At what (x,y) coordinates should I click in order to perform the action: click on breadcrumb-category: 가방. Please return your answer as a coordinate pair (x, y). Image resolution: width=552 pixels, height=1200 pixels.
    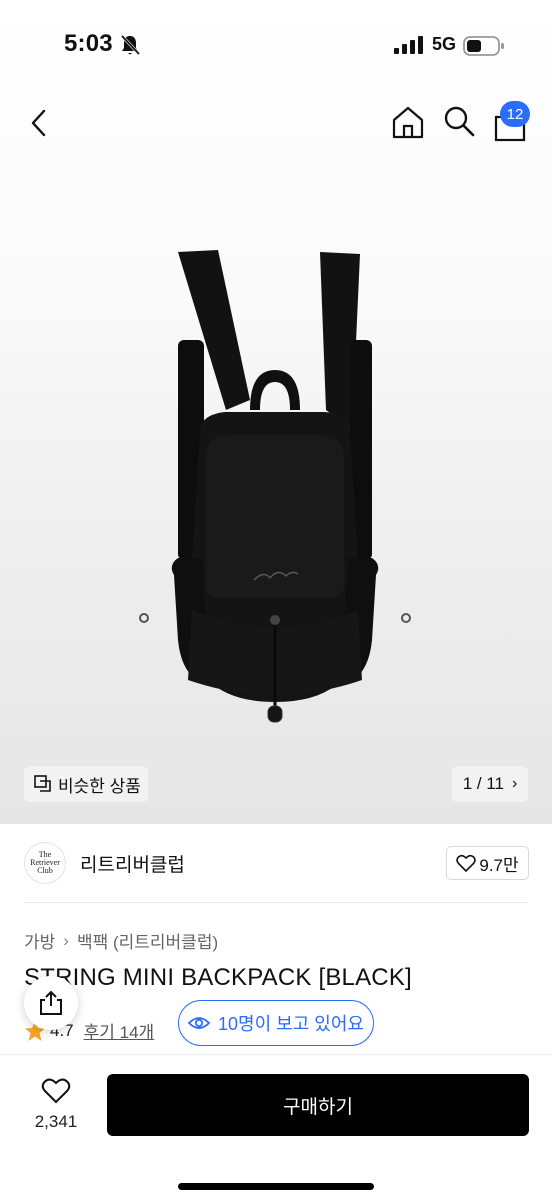
    Looking at the image, I should click on (39, 940).